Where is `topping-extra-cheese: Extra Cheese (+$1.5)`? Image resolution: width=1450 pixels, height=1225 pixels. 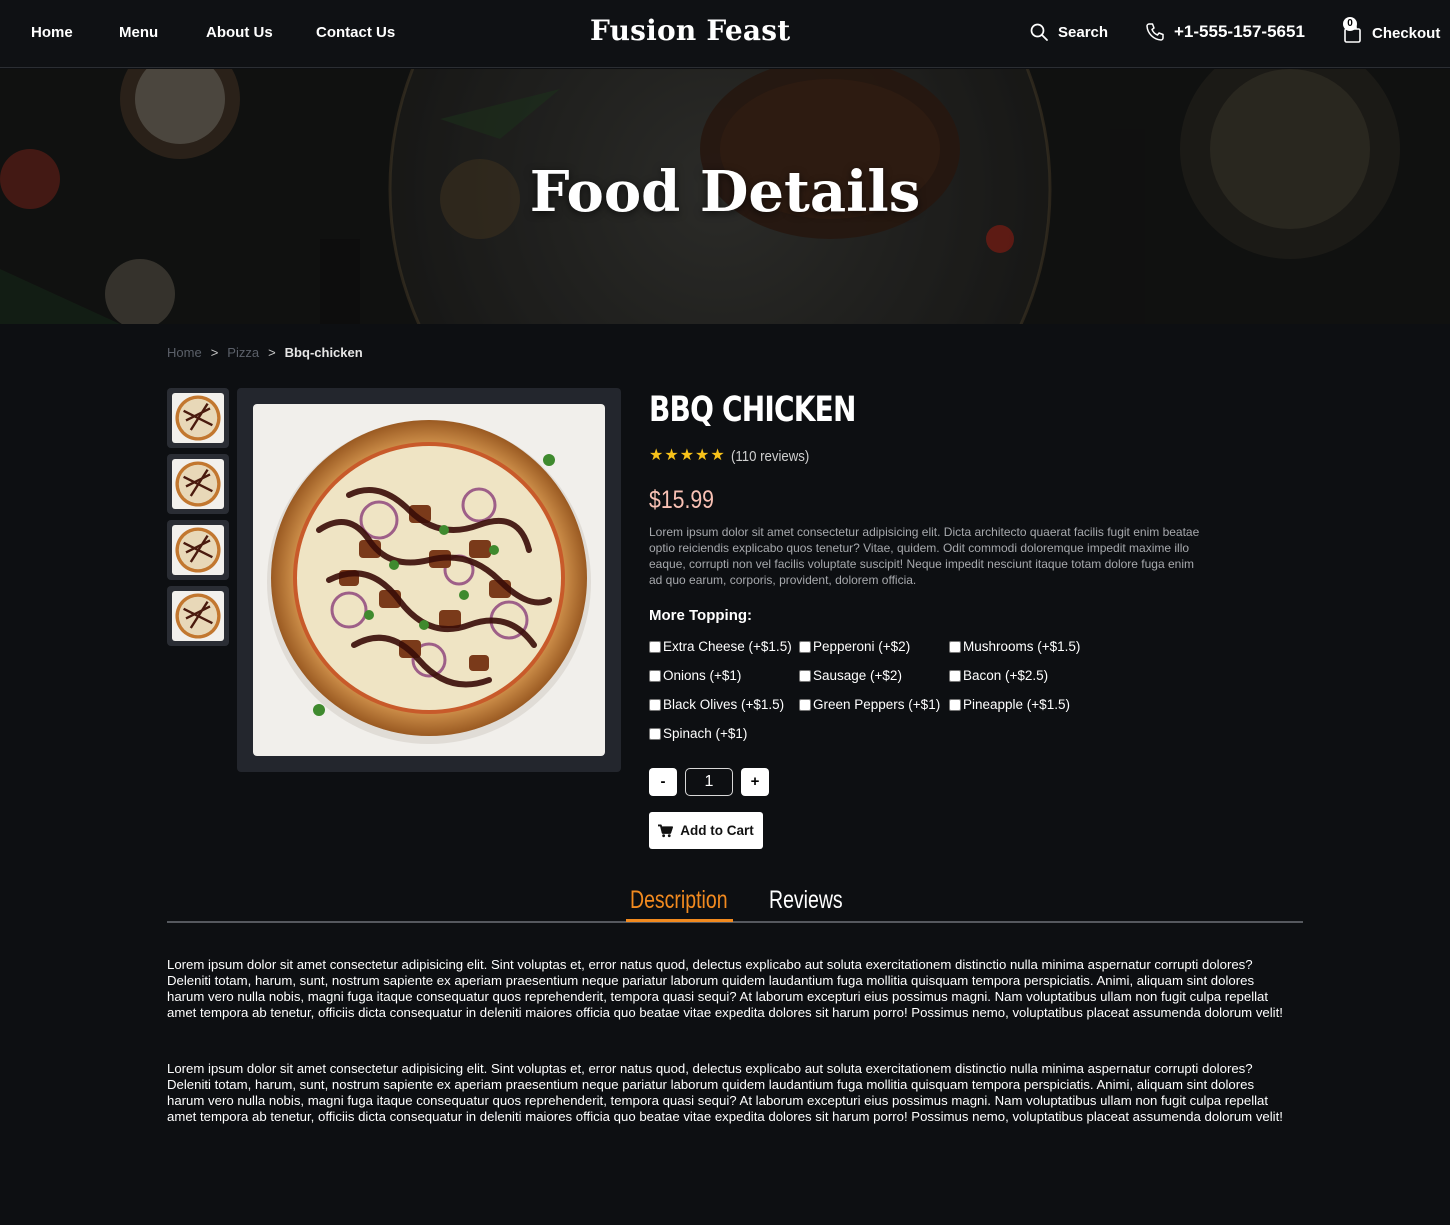
topping-extra-cheese: Extra Cheese (+$1.5) is located at coordinates (720, 646).